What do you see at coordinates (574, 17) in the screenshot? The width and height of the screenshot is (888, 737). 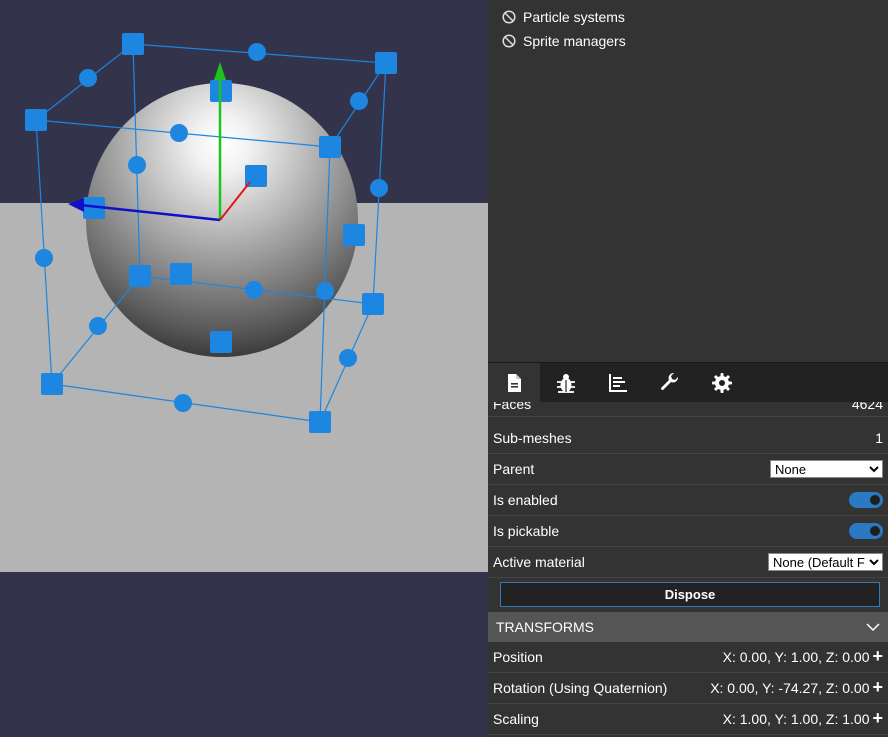 I see `scene-item-label: Particle systems` at bounding box center [574, 17].